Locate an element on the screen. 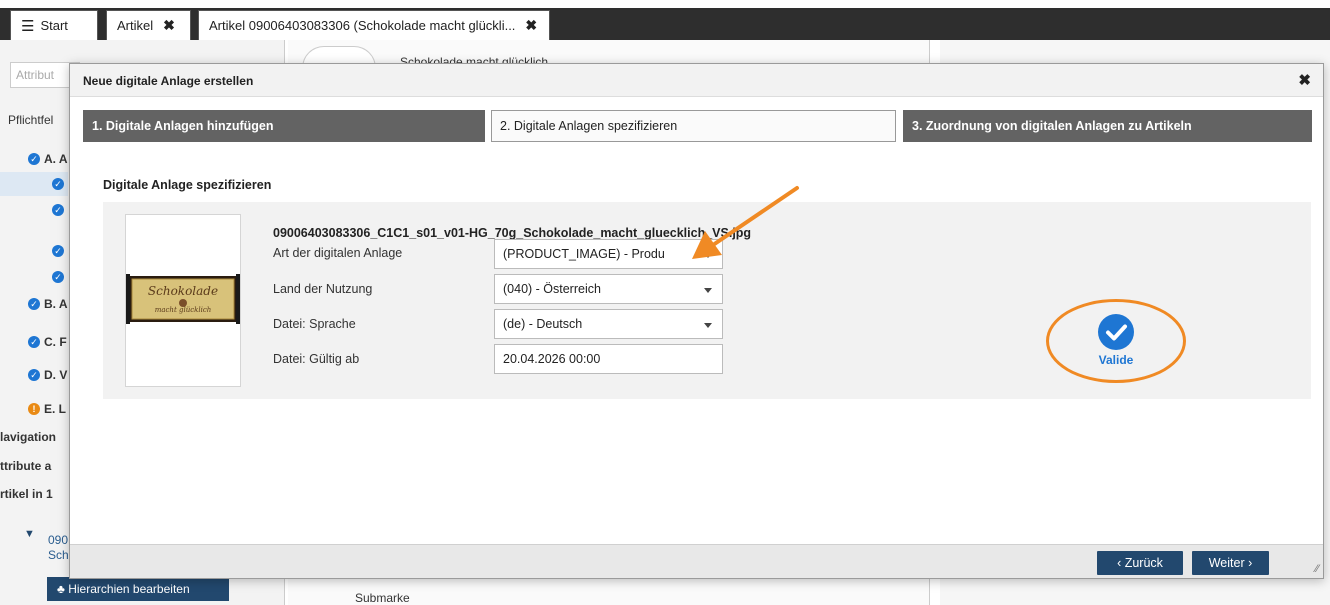  tree-item-d: D. V is located at coordinates (55, 375).